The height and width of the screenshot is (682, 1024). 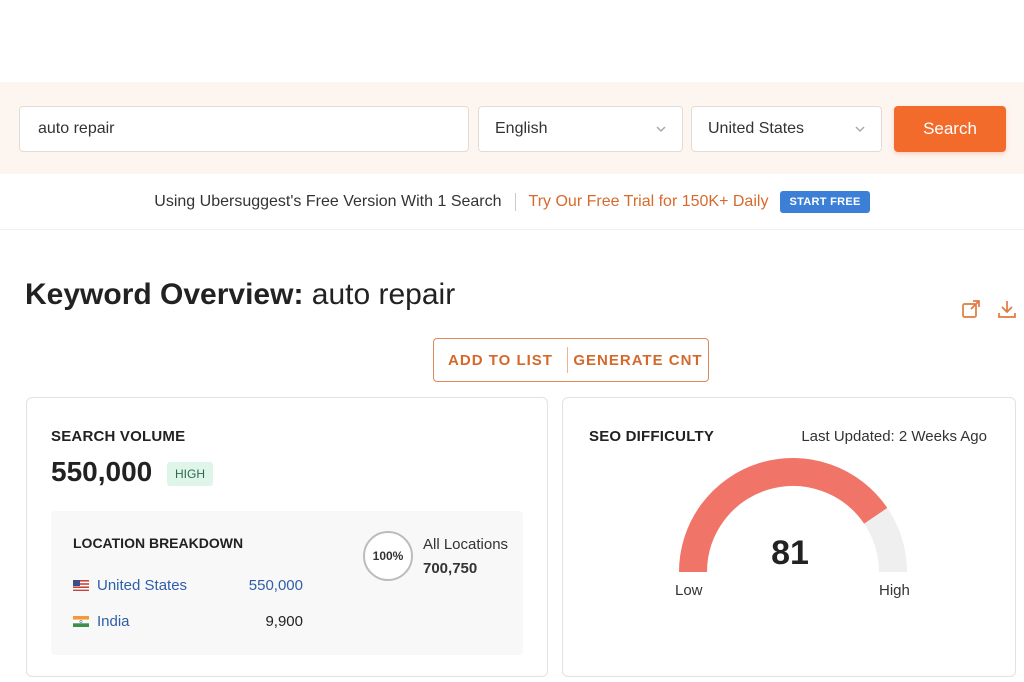 I want to click on search-volume-value: 550,000, so click(x=102, y=471).